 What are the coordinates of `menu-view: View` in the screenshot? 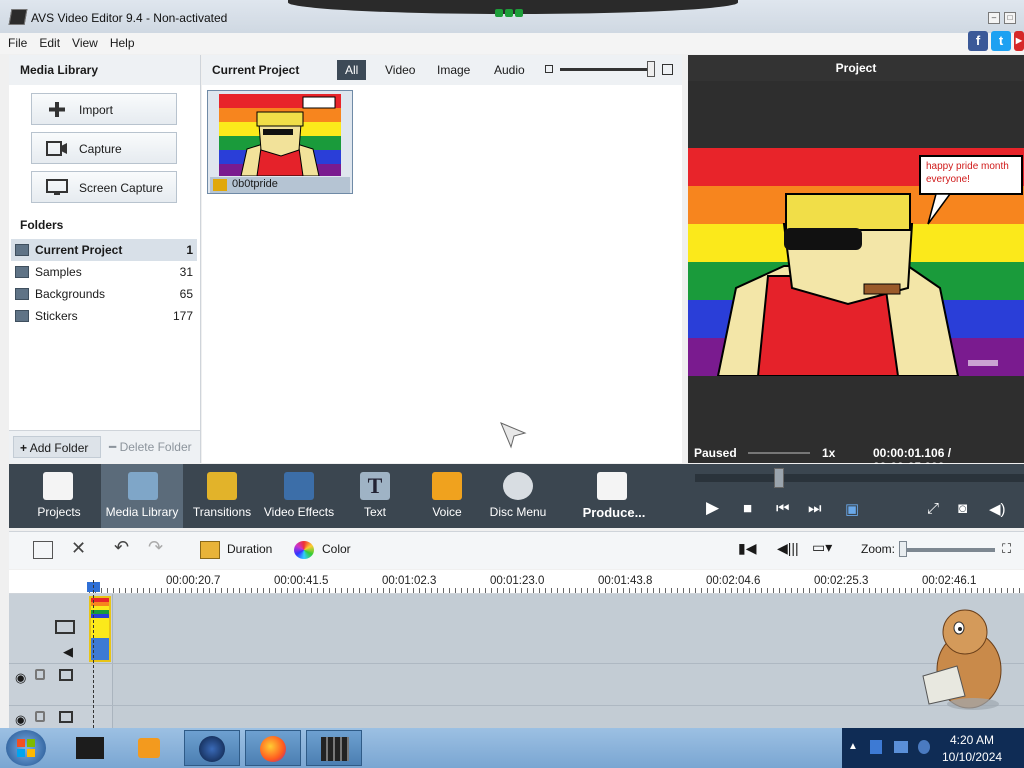 It's located at (83, 41).